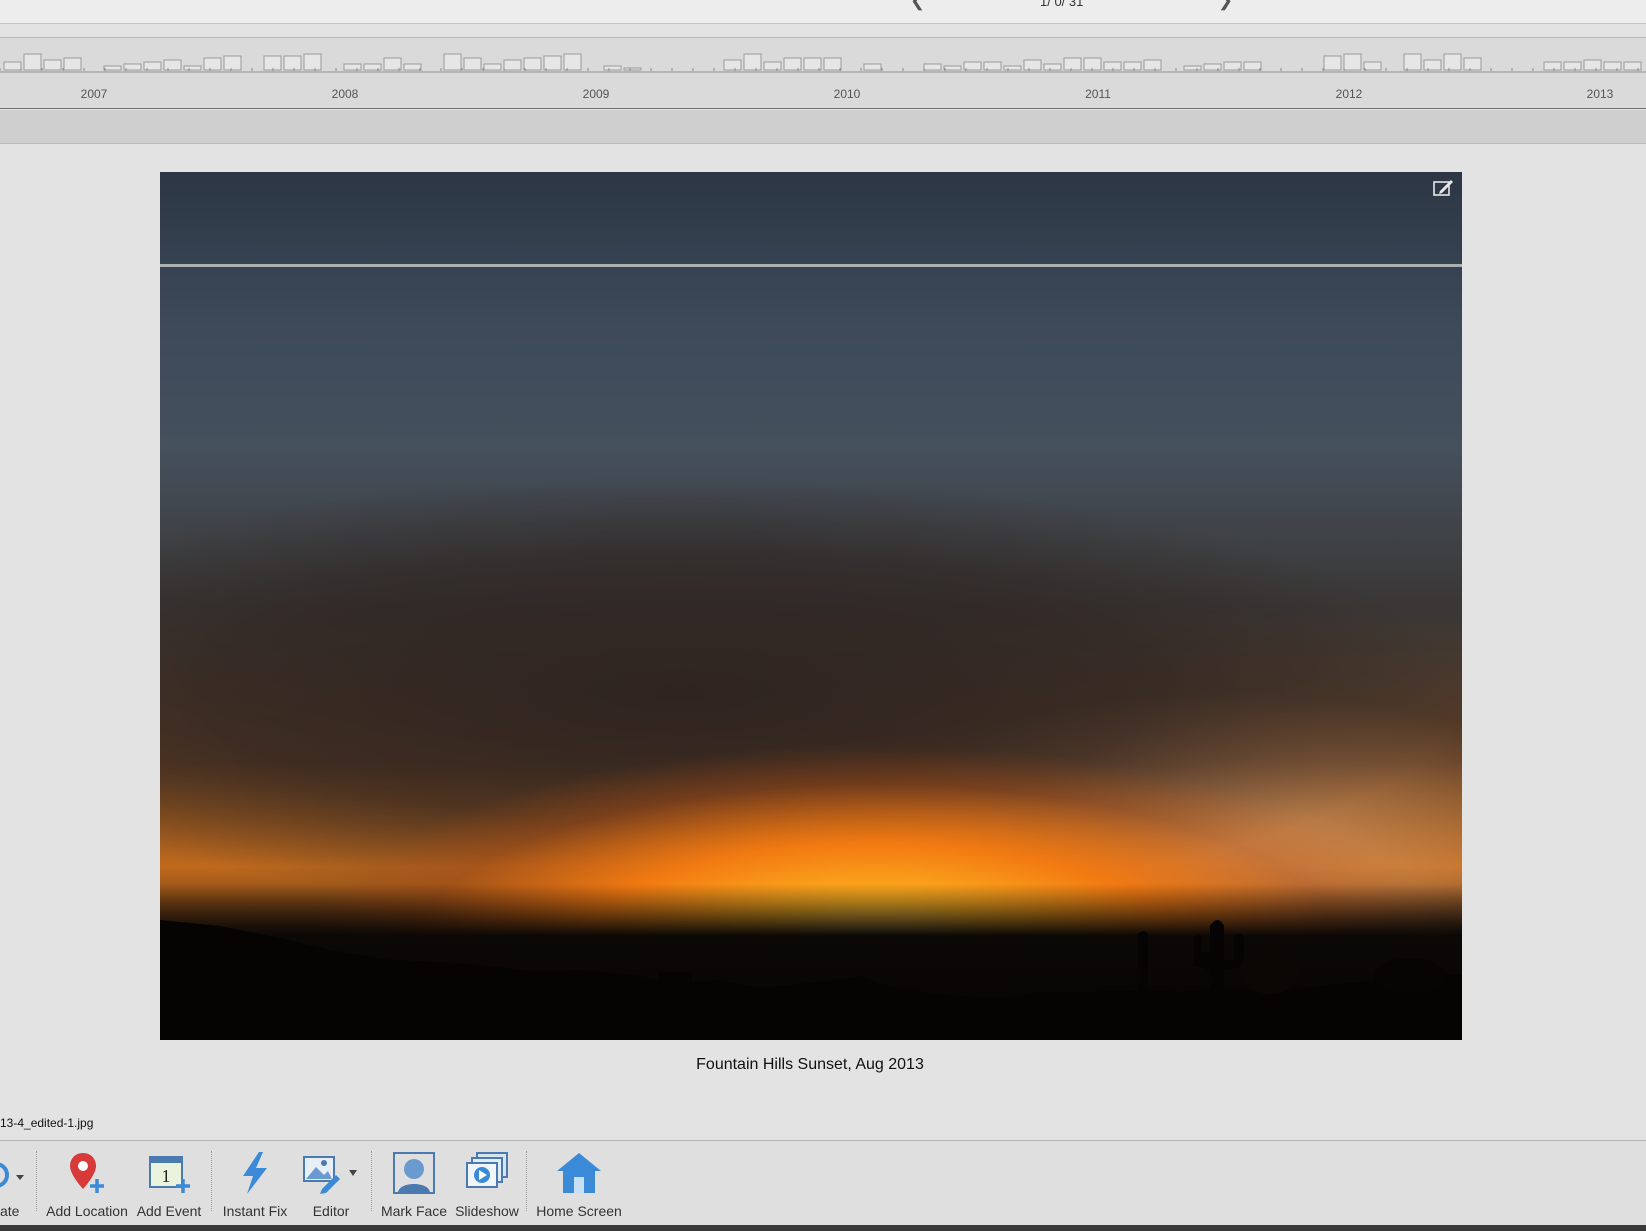 This screenshot has height=1231, width=1646. Describe the element at coordinates (414, 1173) in the screenshot. I see `face-person-icon` at that location.